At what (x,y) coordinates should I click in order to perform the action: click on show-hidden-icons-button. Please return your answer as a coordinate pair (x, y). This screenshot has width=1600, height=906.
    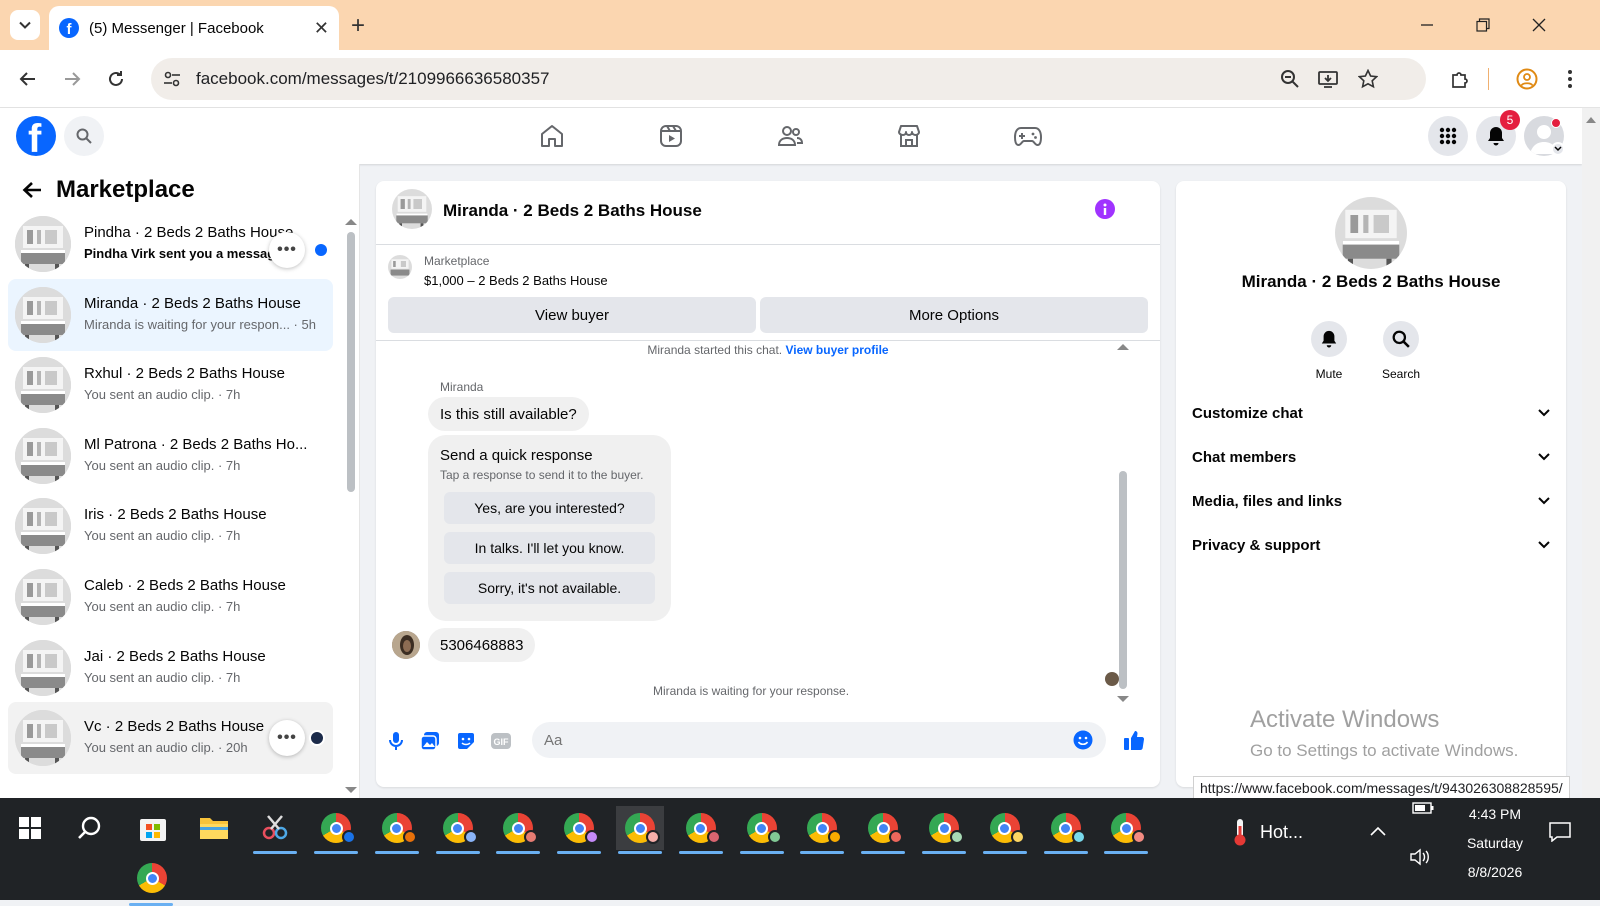
    Looking at the image, I should click on (1378, 831).